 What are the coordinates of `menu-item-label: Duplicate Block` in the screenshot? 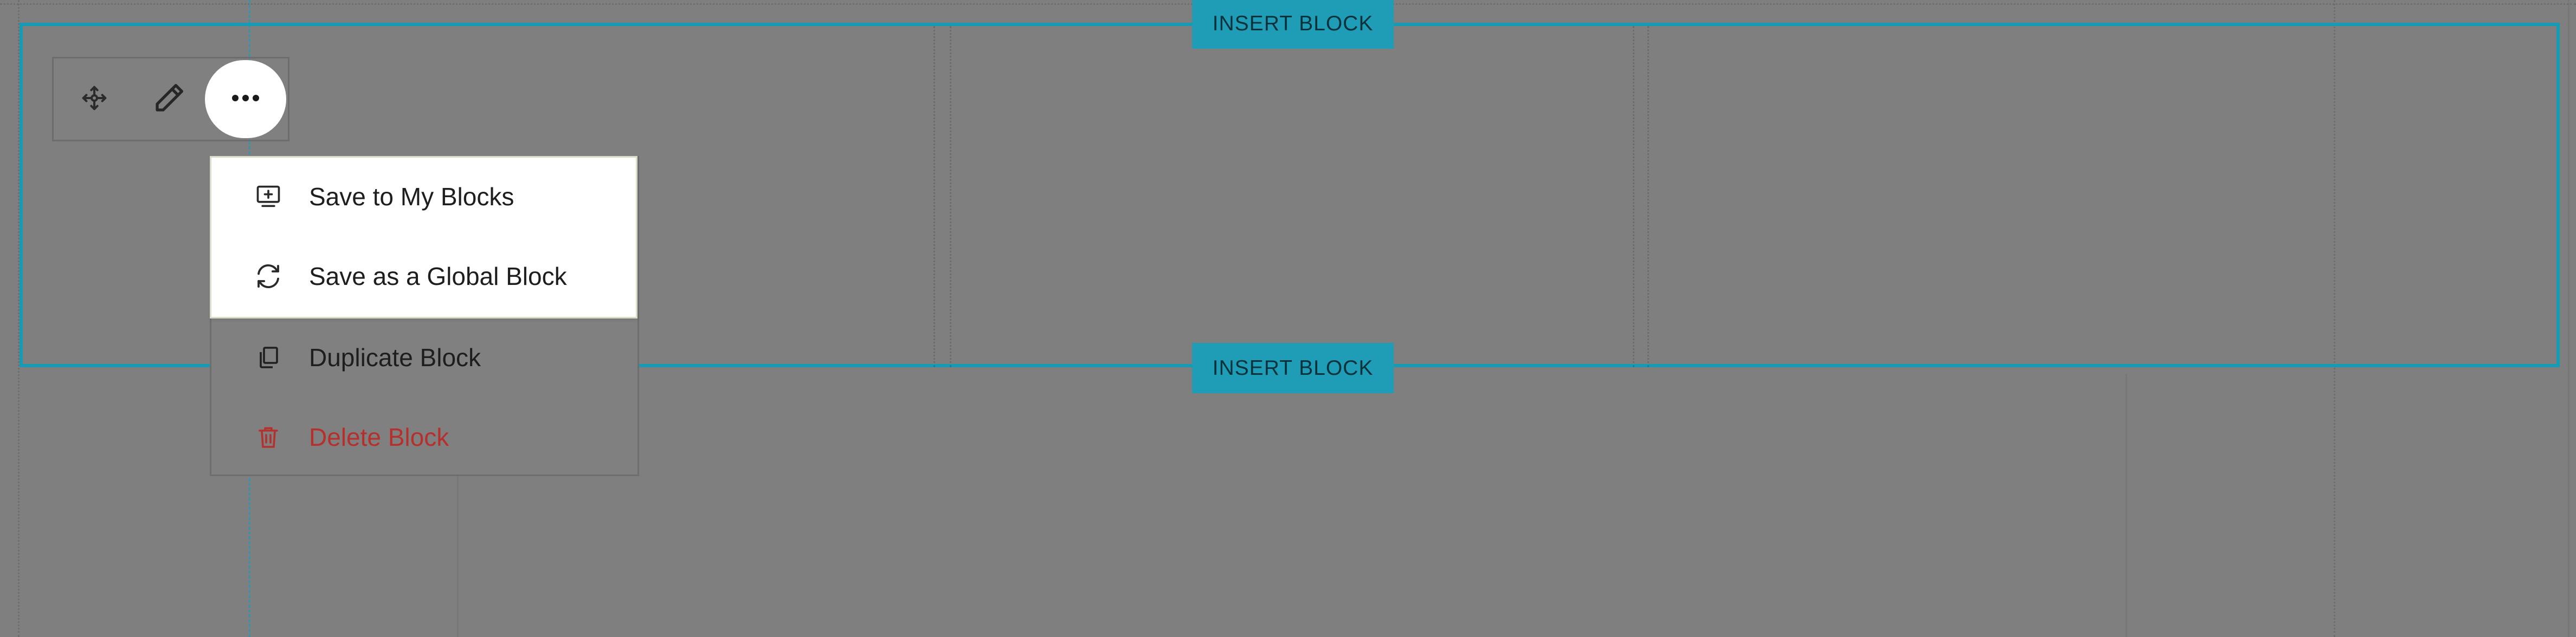 It's located at (395, 357).